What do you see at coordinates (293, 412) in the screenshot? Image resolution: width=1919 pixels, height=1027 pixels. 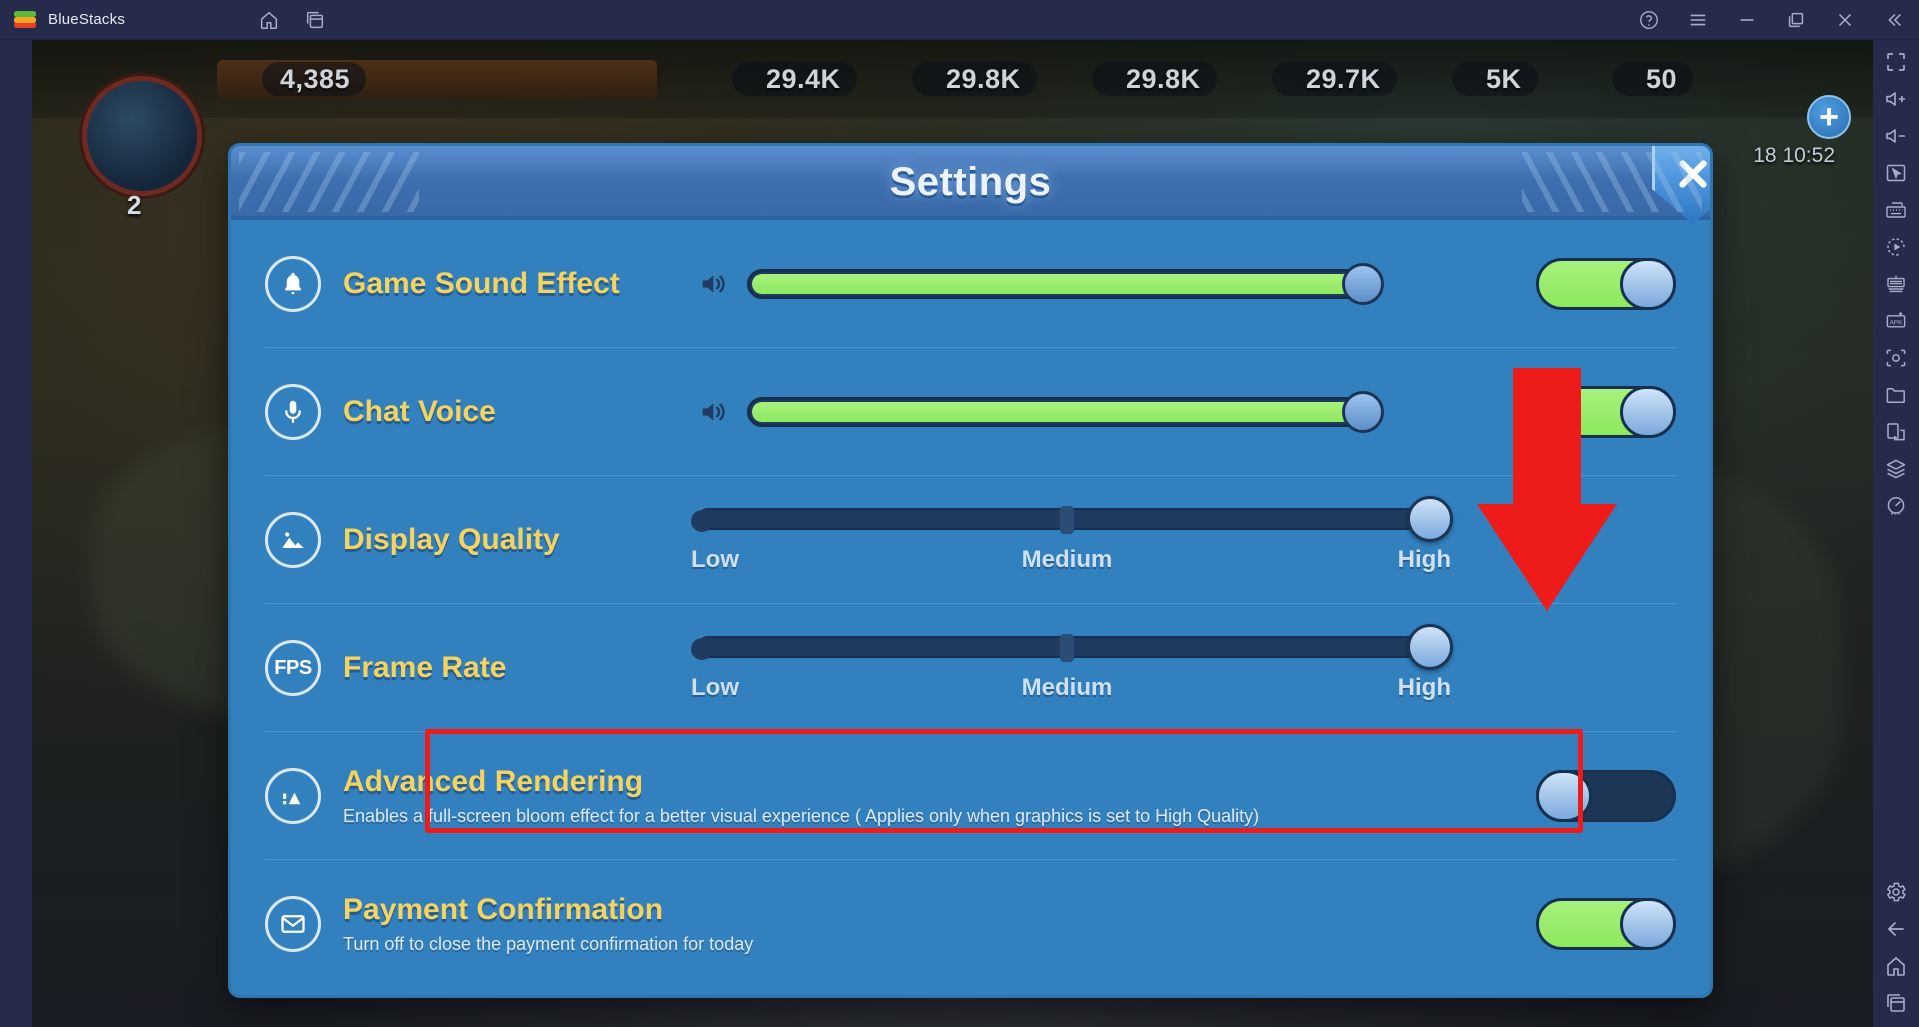 I see `microphone-icon` at bounding box center [293, 412].